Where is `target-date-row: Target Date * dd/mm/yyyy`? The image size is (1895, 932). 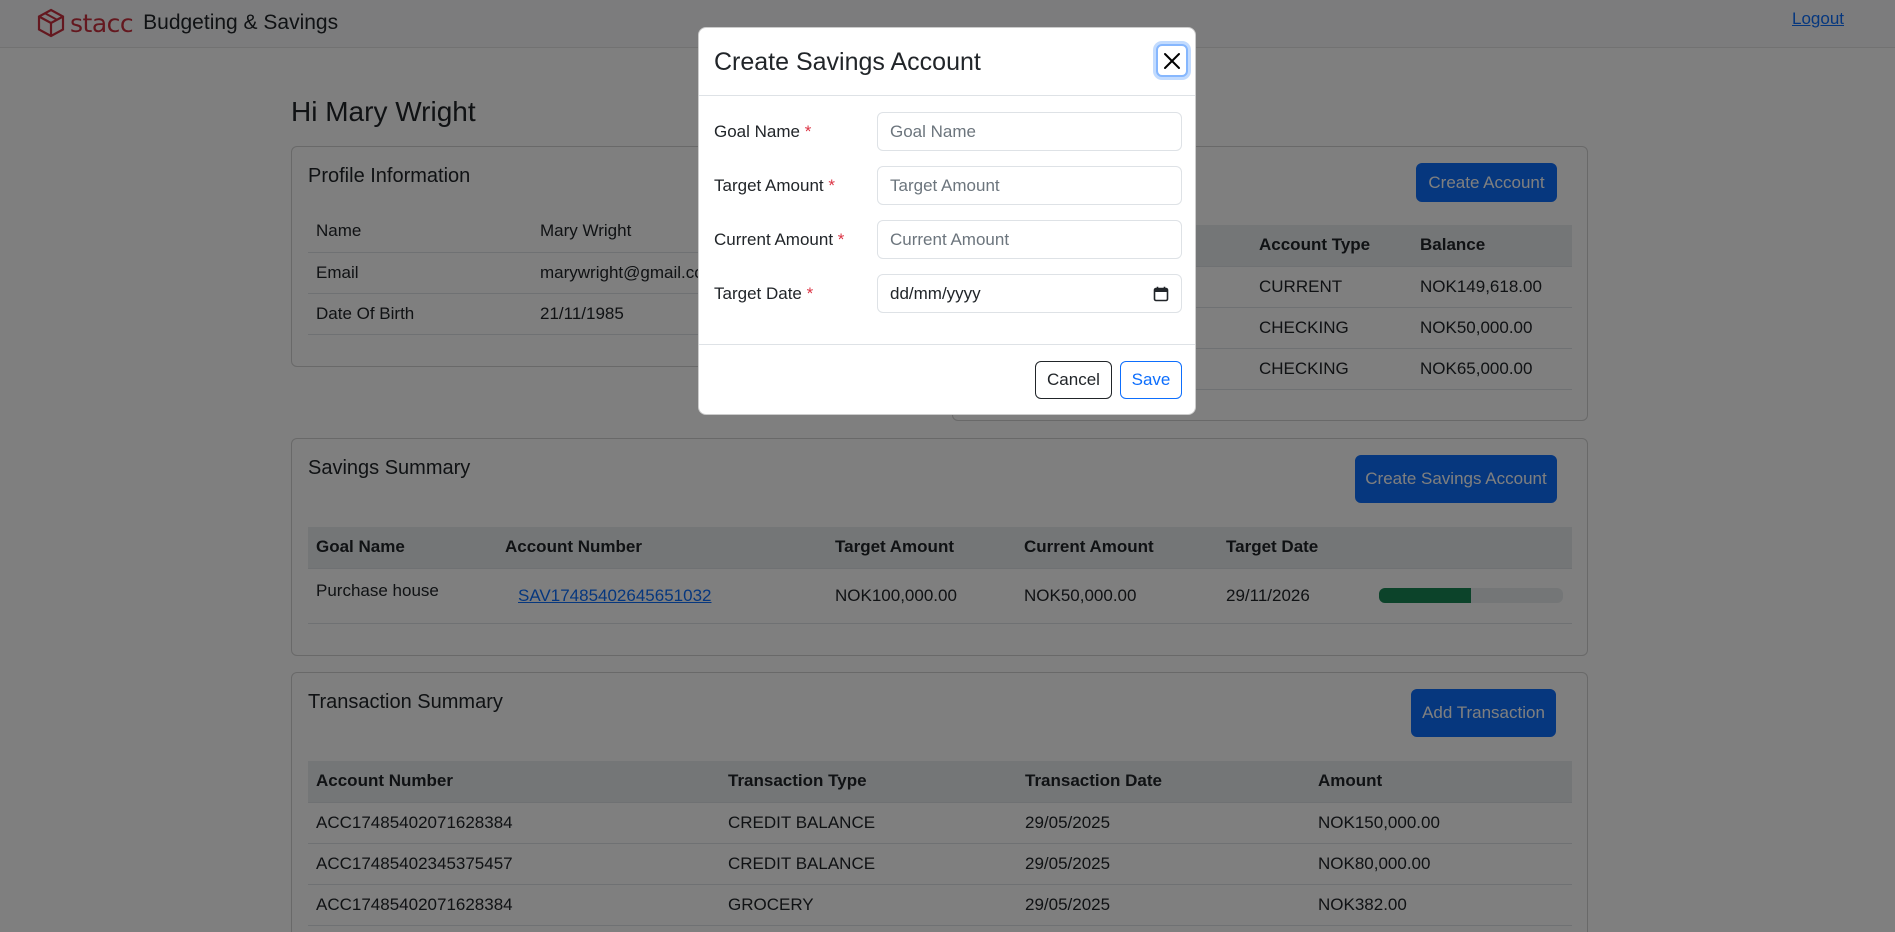
target-date-row: Target Date * dd/mm/yyyy is located at coordinates (948, 294).